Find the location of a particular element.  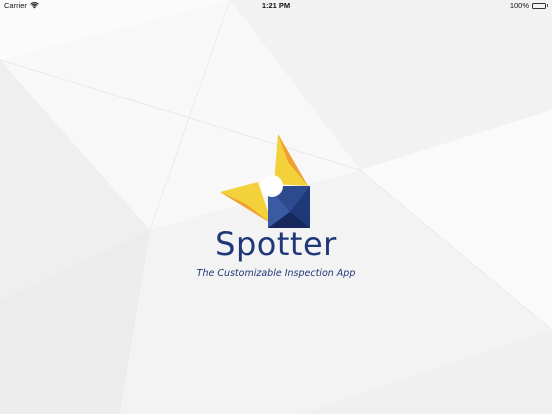

battery-indicator: 100% is located at coordinates (529, 5).